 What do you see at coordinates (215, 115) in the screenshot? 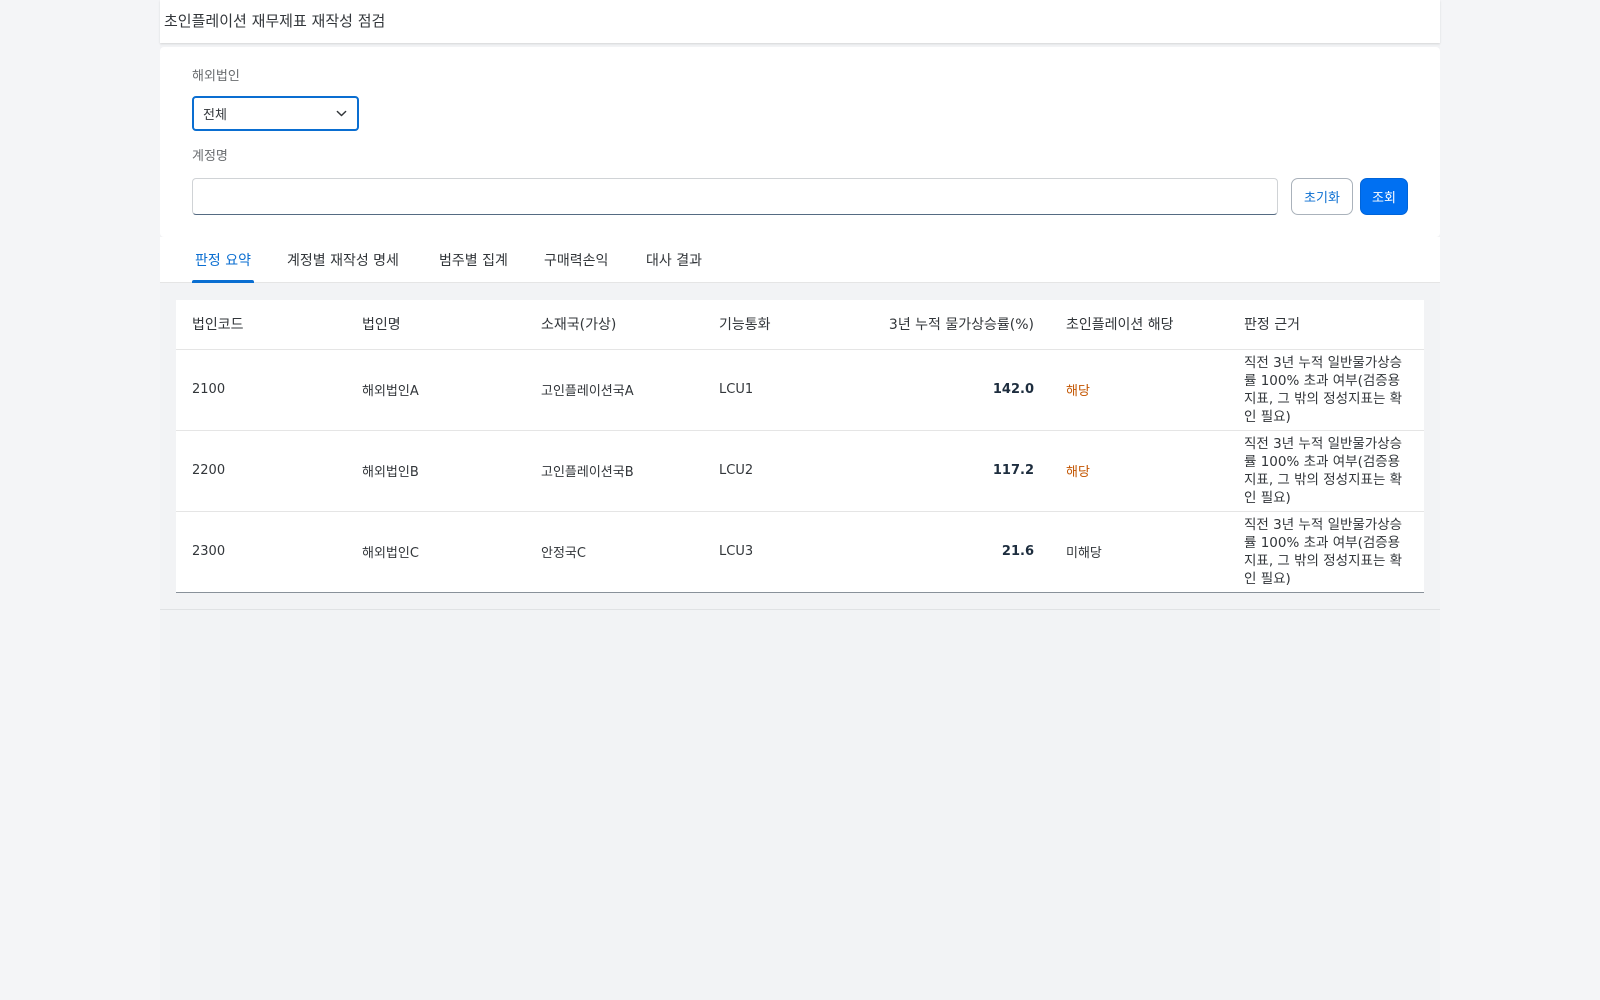
I see `entity-select-value: 전체` at bounding box center [215, 115].